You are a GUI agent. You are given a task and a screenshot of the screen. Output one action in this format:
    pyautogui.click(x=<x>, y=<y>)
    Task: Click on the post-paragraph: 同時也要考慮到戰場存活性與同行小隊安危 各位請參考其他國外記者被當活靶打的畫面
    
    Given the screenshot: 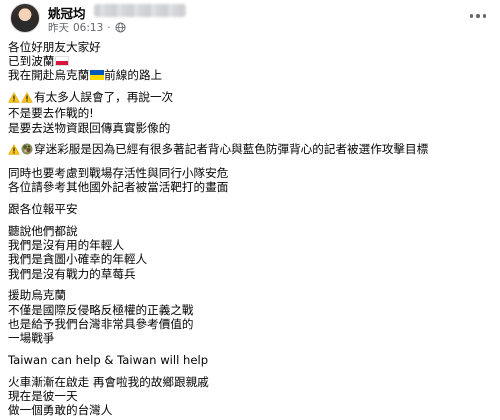 What is the action you would take?
    pyautogui.click(x=250, y=180)
    